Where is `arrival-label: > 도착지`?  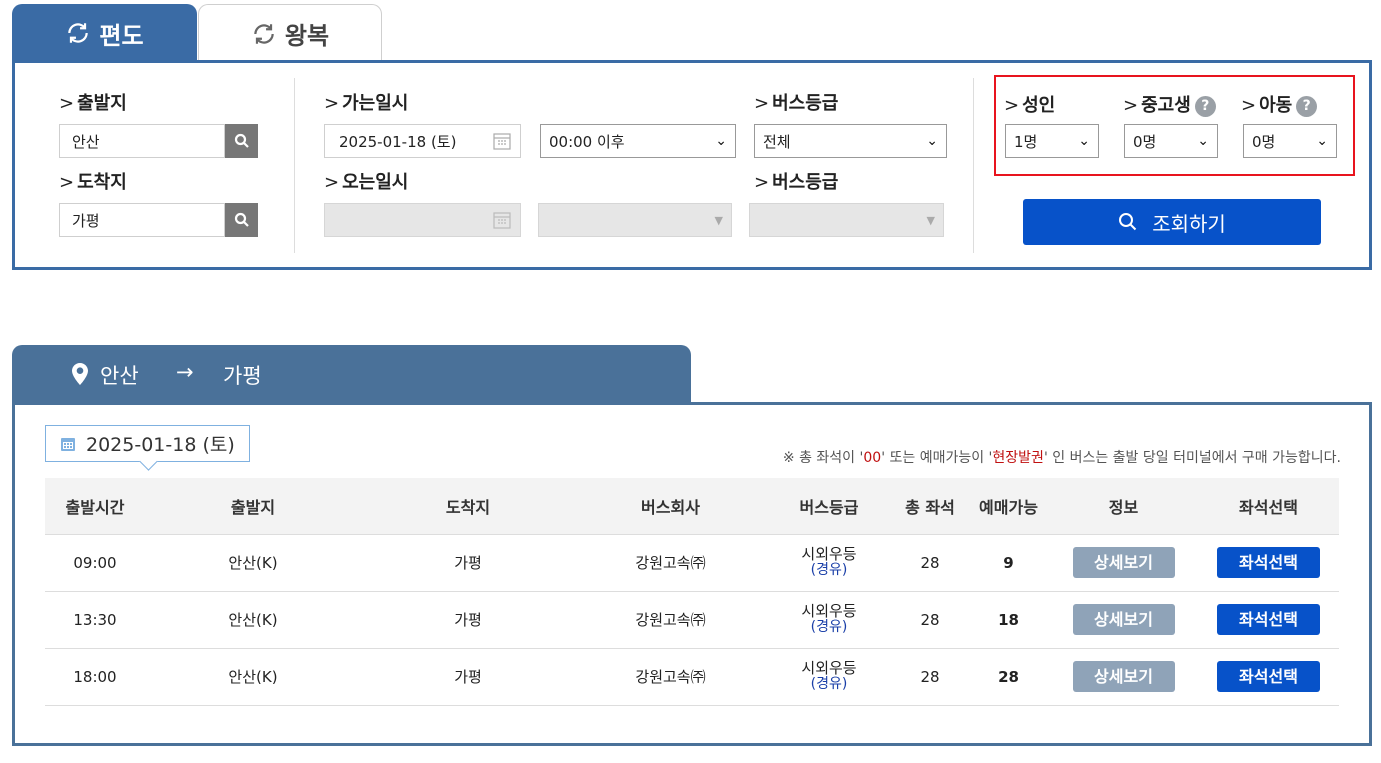
arrival-label: > 도착지 is located at coordinates (93, 182).